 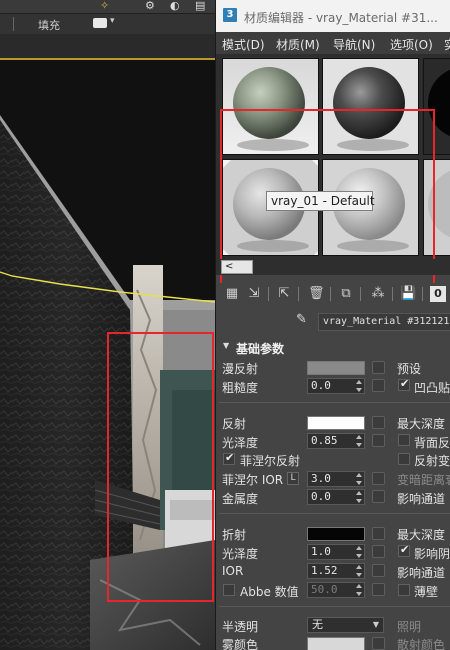 What do you see at coordinates (150, 6) in the screenshot?
I see `tool-icon-b: ⚙` at bounding box center [150, 6].